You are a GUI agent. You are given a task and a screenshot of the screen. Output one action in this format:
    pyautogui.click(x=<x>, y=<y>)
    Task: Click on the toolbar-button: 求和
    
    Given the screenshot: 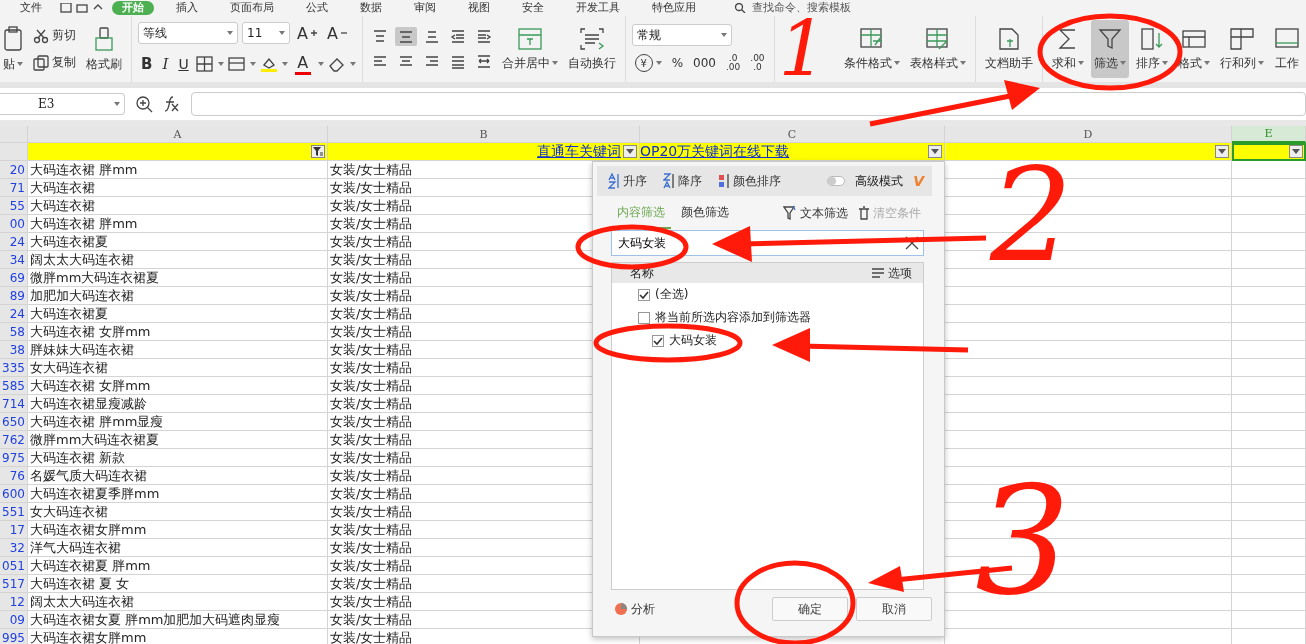 What is the action you would take?
    pyautogui.click(x=1067, y=49)
    